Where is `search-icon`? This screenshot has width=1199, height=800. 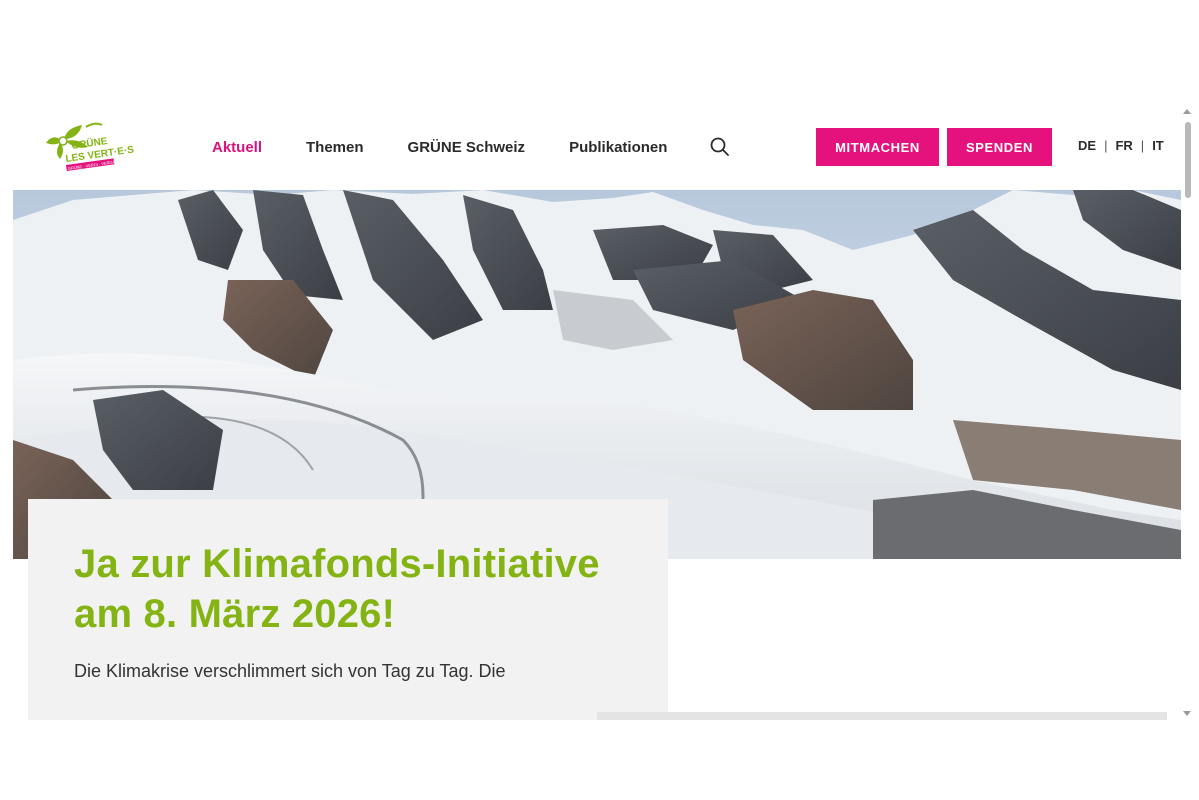 search-icon is located at coordinates (719, 146).